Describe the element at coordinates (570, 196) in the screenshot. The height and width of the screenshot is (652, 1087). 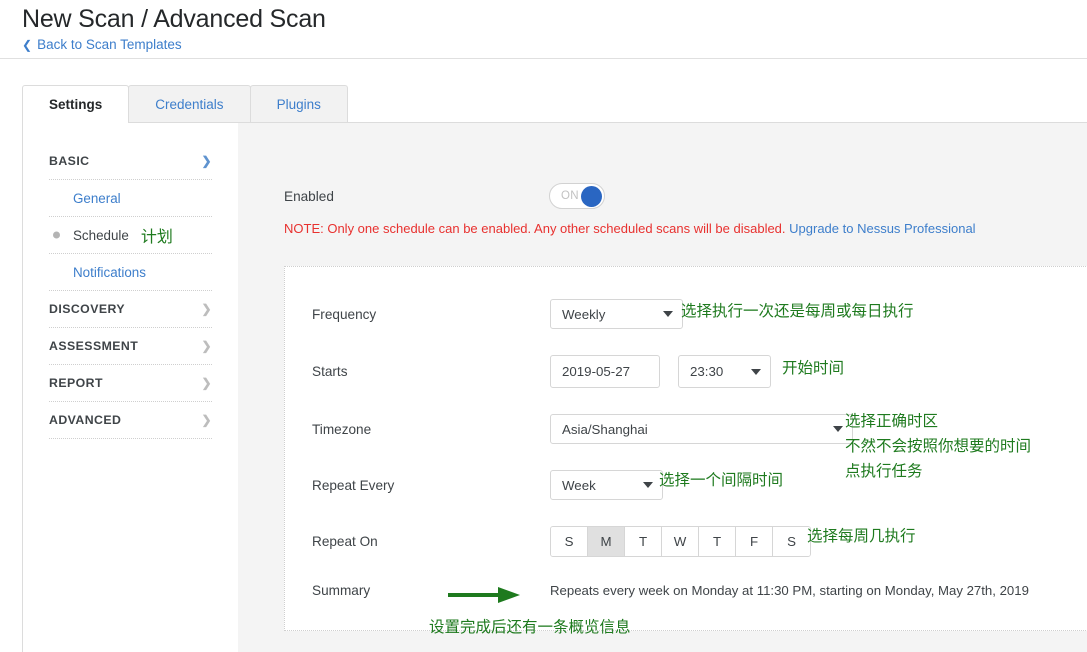
I see `enabled-toggle-state: ON` at that location.